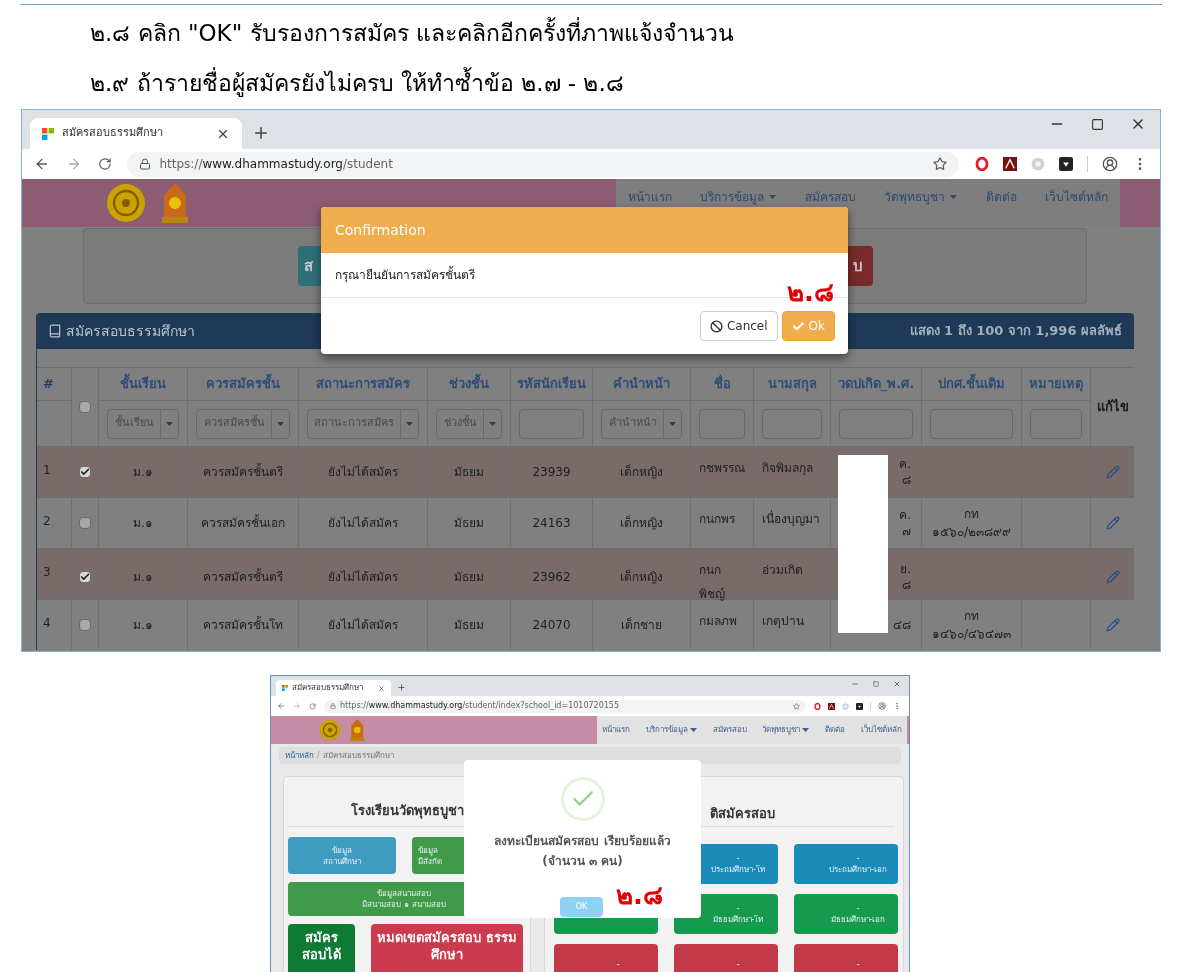  I want to click on panel-title: ติสมัครสอบ, so click(742, 813).